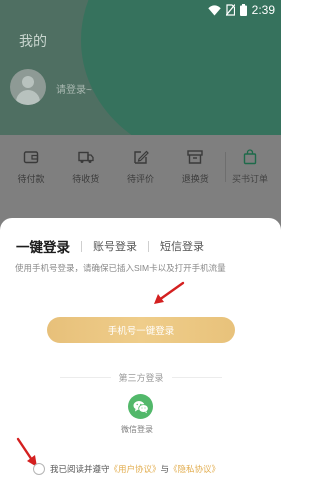  I want to click on wechat-icon, so click(141, 406).